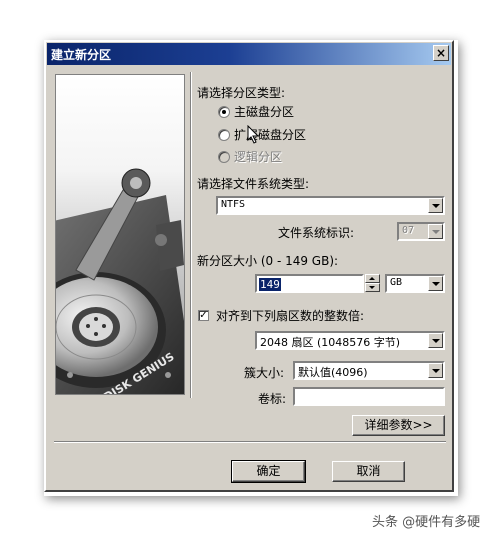  What do you see at coordinates (81, 55) in the screenshot?
I see `window-title: 建立新分区` at bounding box center [81, 55].